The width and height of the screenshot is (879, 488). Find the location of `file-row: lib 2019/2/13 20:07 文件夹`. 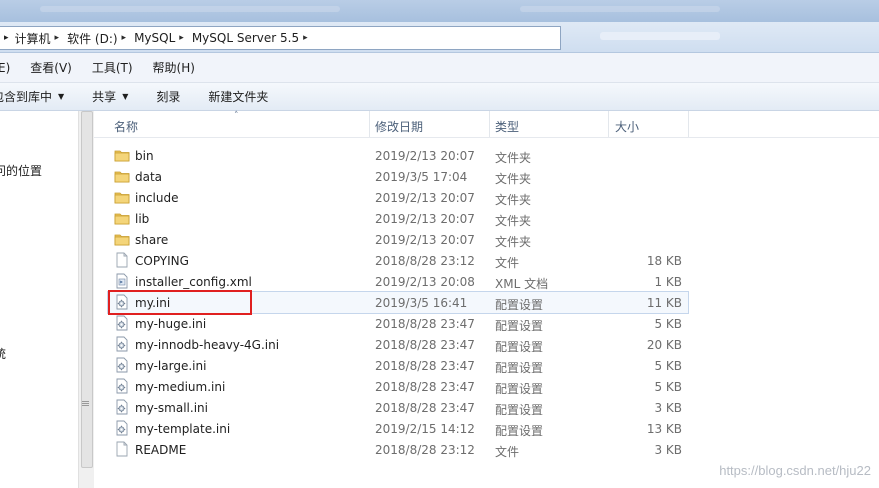

file-row: lib 2019/2/13 20:07 文件夹 is located at coordinates (398, 218).